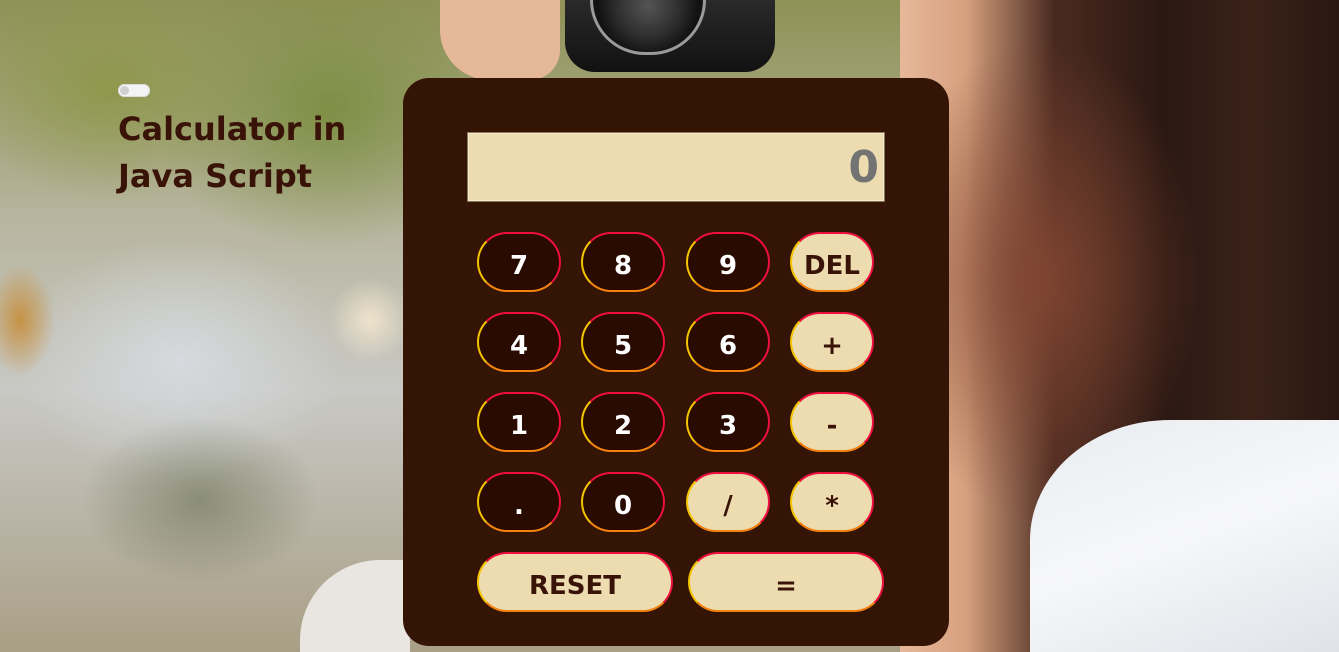 This screenshot has width=1339, height=652. Describe the element at coordinates (500, 40) in the screenshot. I see `background-photo-hand` at that location.